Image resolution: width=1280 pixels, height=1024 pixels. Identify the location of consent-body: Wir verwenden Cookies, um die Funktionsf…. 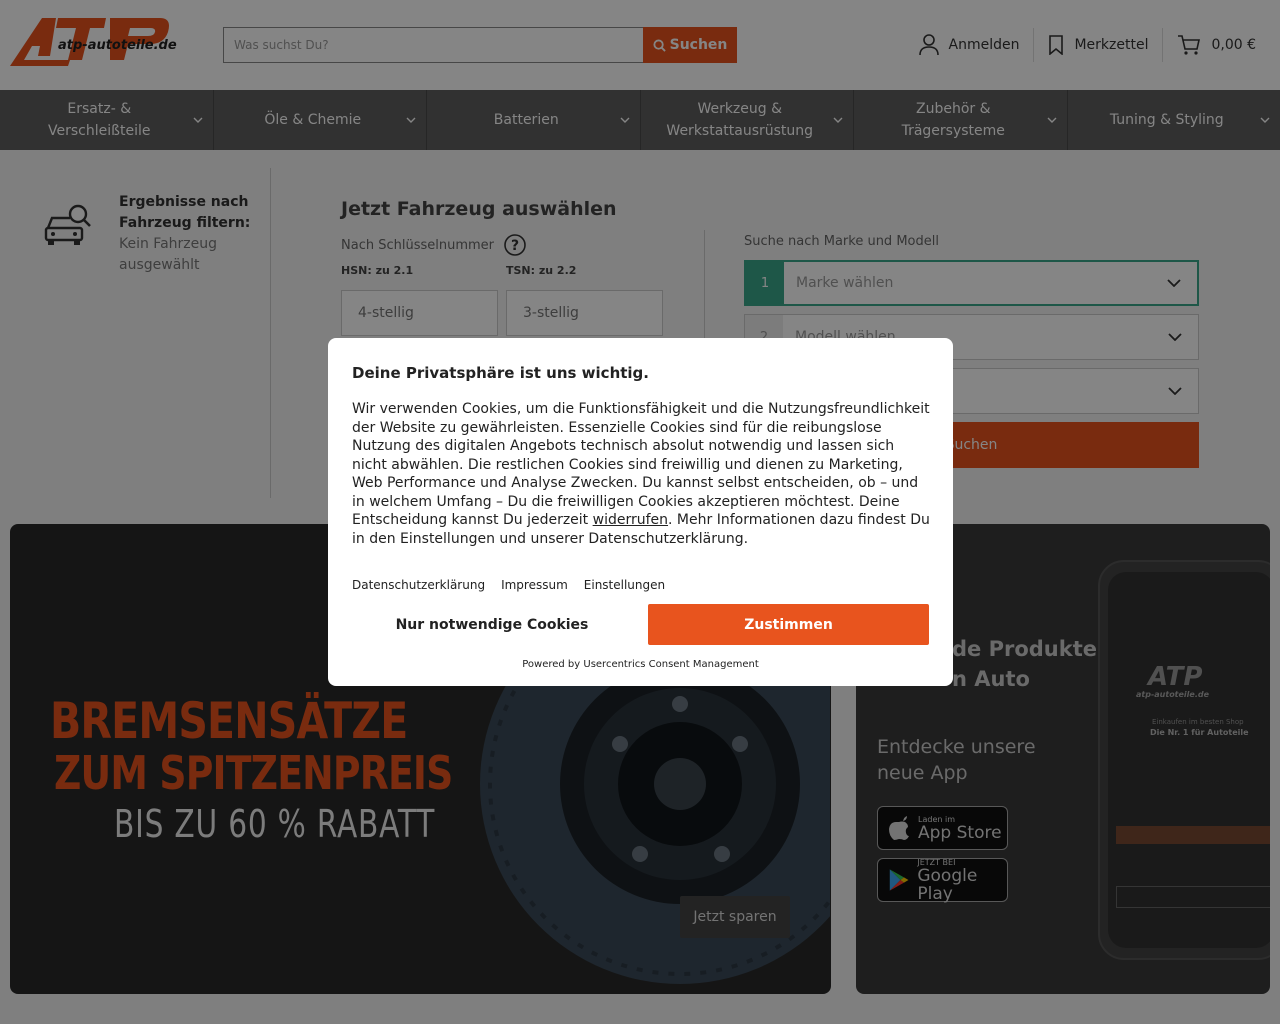
(642, 474).